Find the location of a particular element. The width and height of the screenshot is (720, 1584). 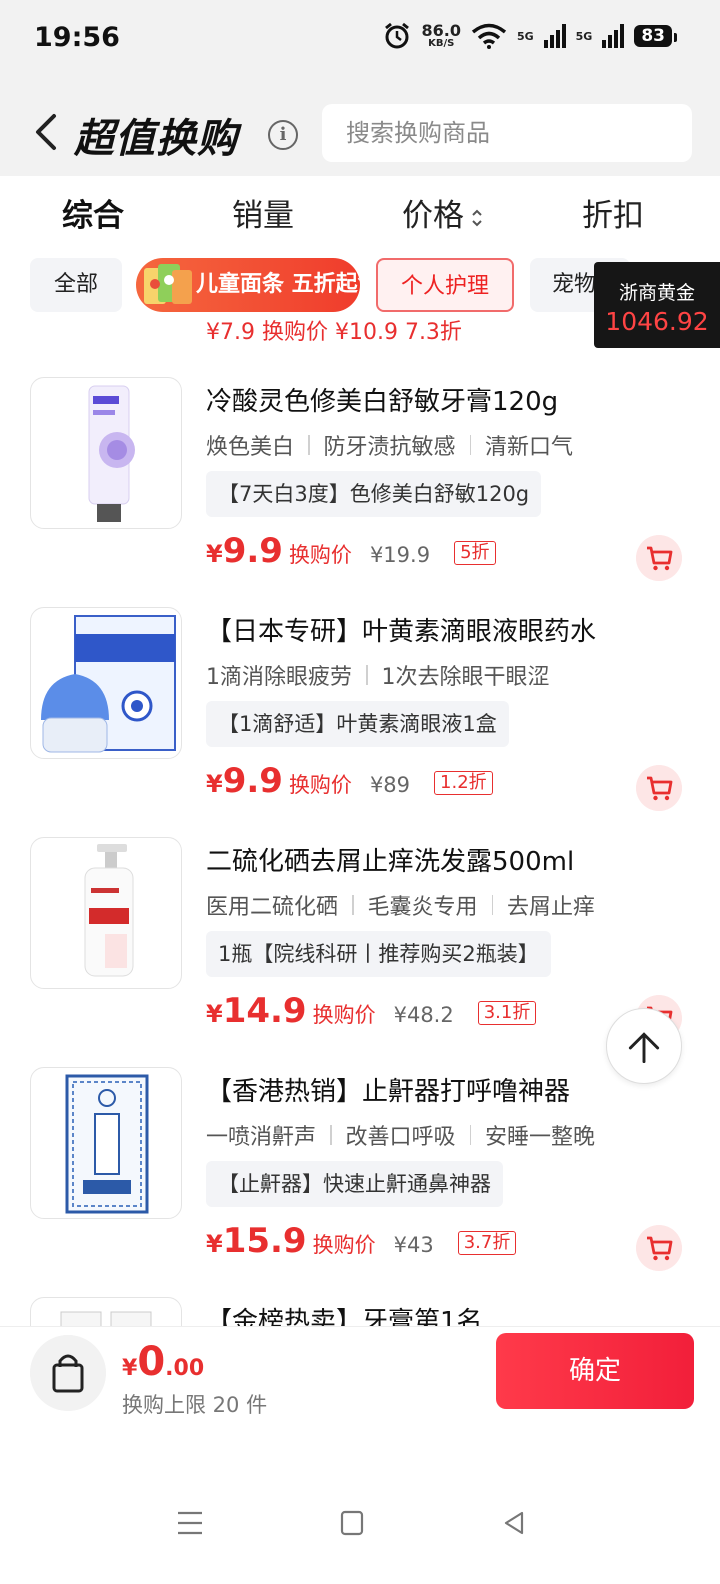

menu-icon is located at coordinates (190, 1523).